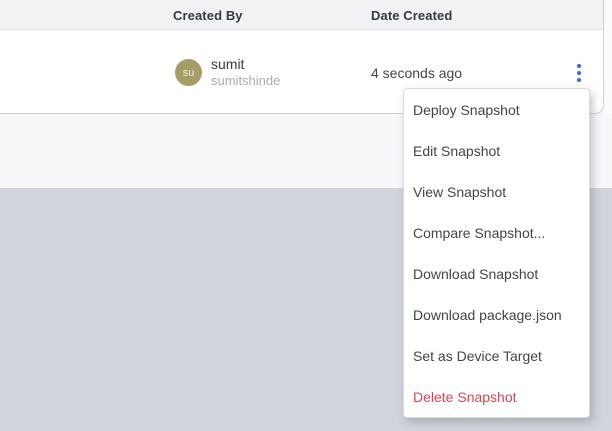 This screenshot has width=612, height=431. I want to click on menu-item-deploy-snapshot: Deploy Snapshot, so click(496, 109).